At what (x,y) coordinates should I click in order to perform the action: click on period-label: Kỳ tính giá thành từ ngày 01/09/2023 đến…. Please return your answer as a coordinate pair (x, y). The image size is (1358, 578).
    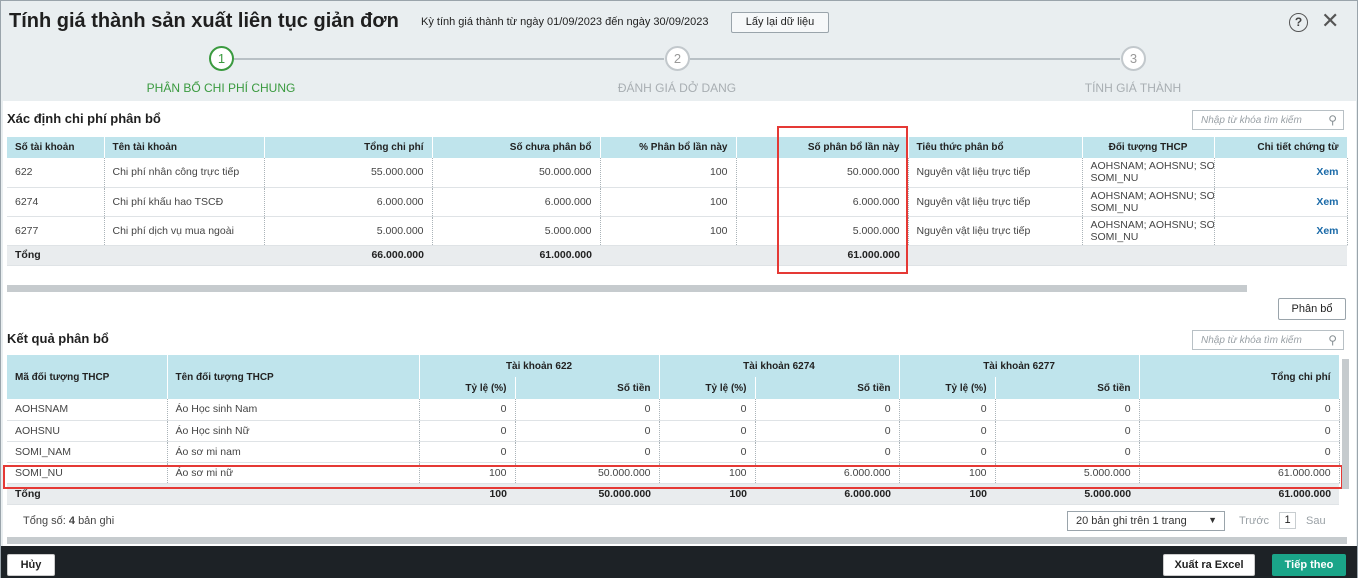
    Looking at the image, I should click on (565, 22).